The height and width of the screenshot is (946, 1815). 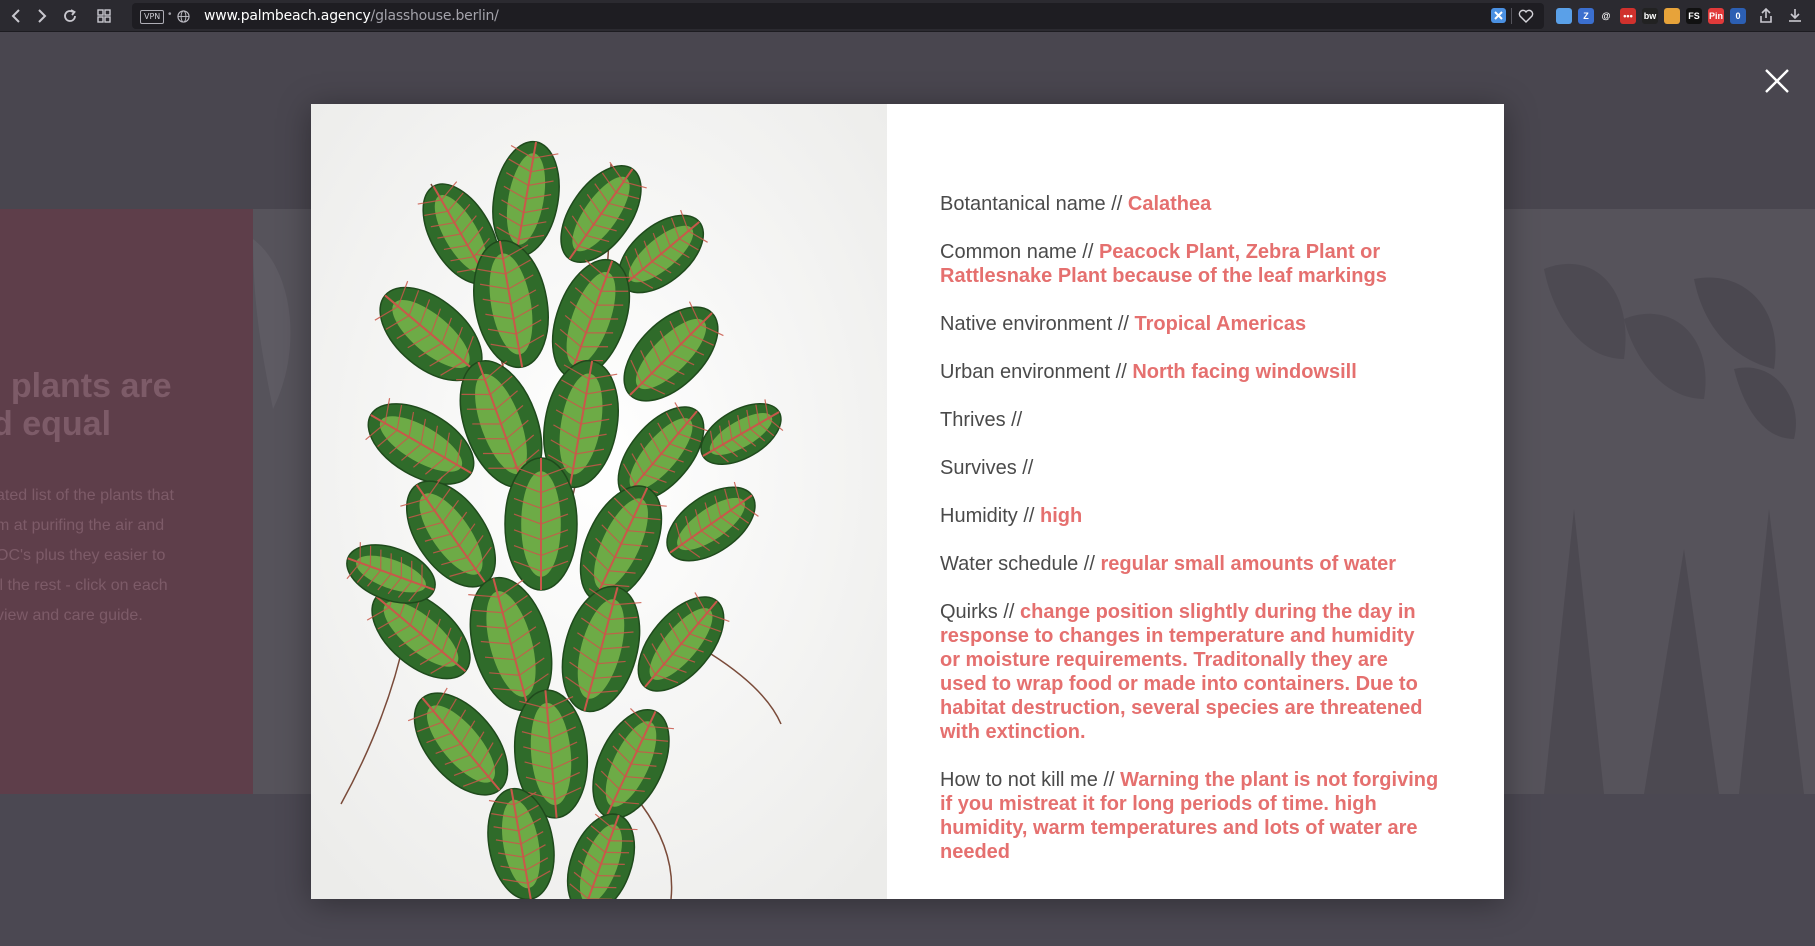 What do you see at coordinates (990, 516) in the screenshot?
I see `info-label: Humidity //` at bounding box center [990, 516].